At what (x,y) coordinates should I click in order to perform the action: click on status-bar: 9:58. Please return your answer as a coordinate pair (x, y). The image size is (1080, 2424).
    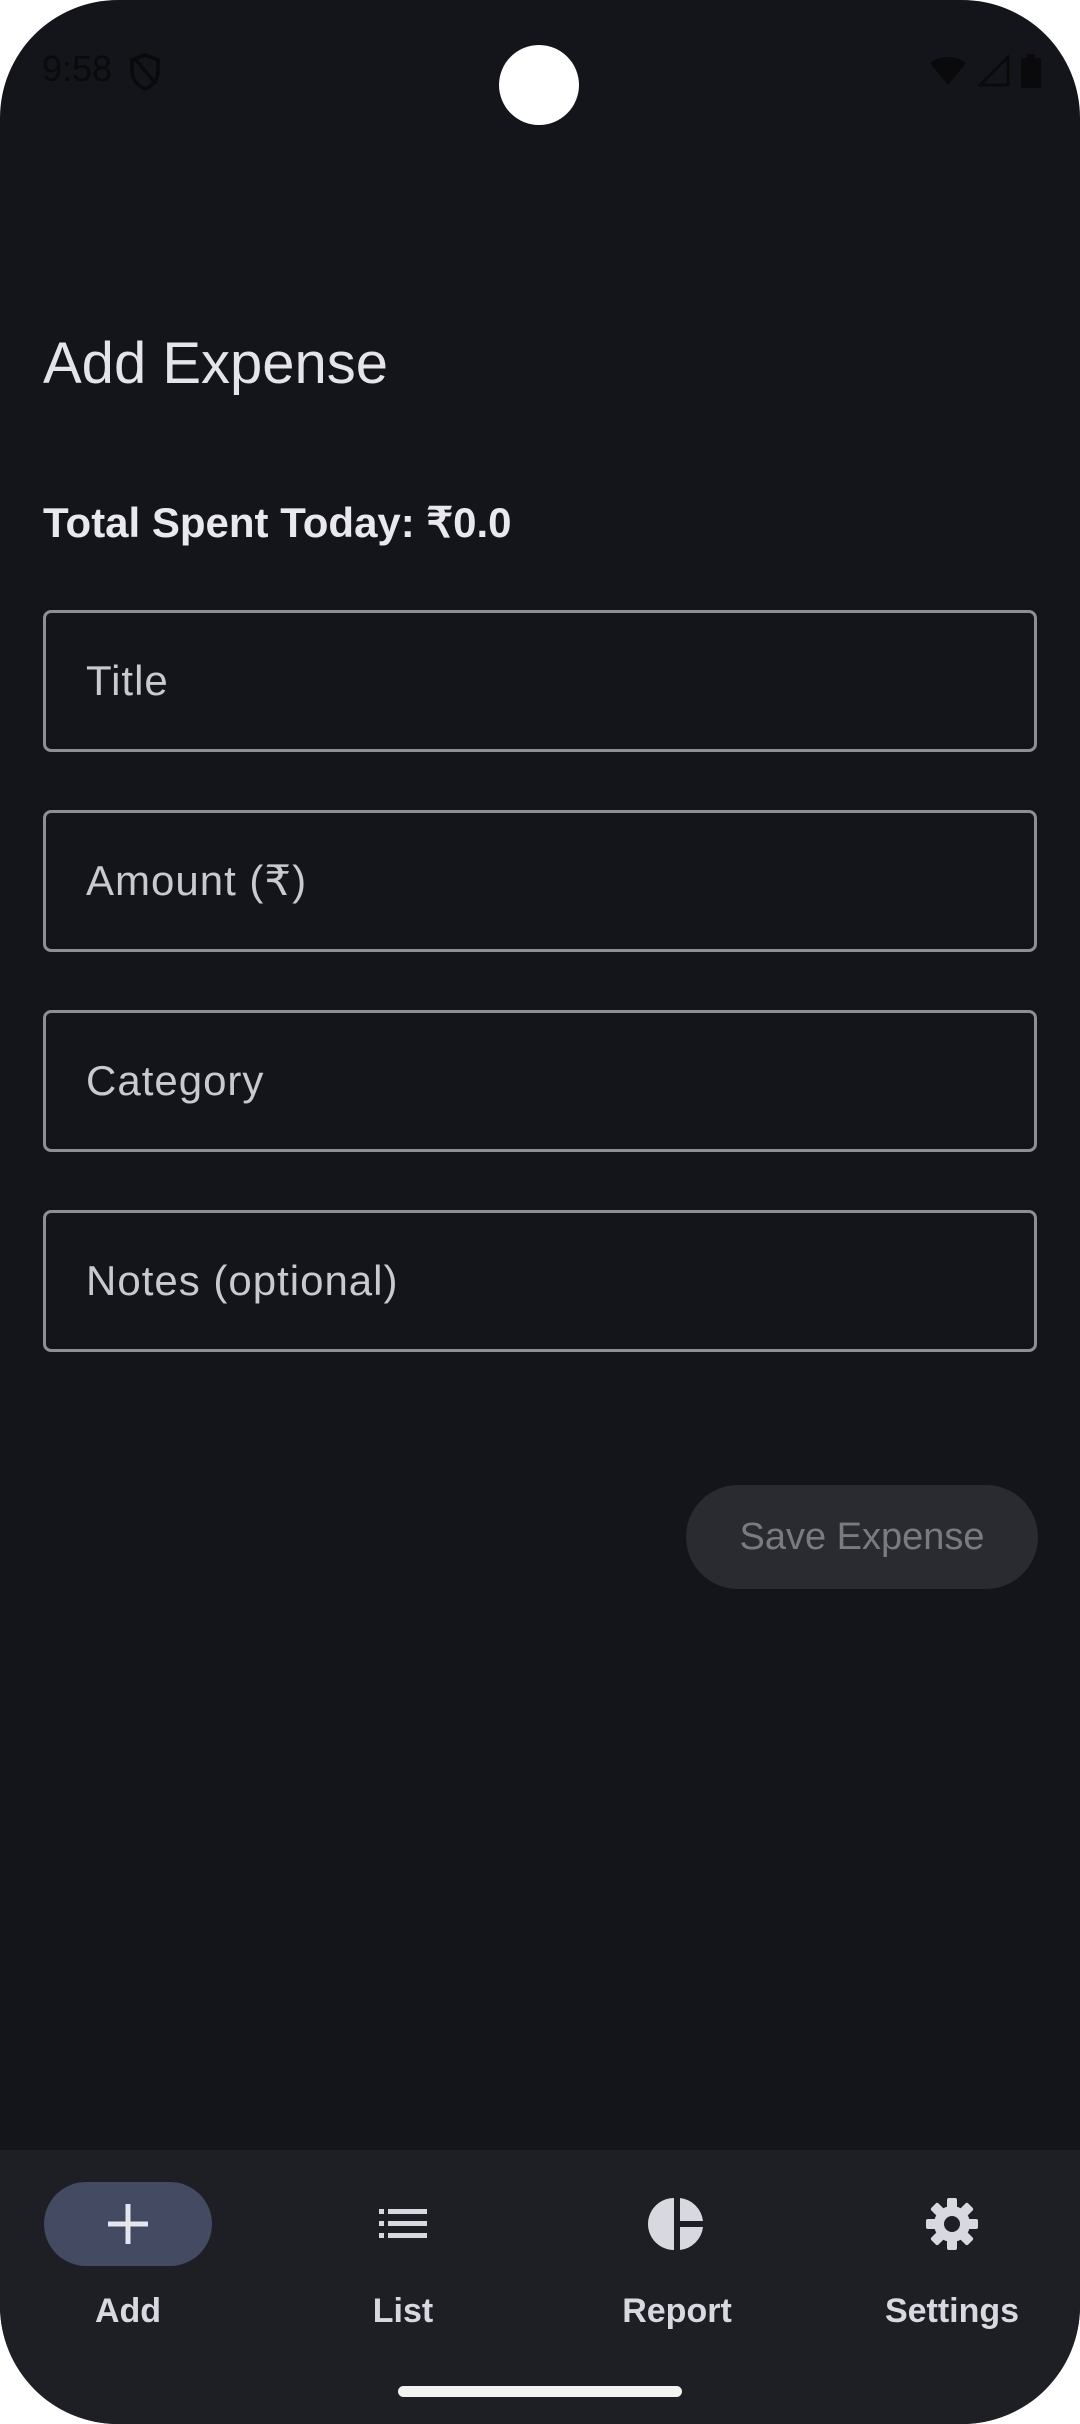
    Looking at the image, I should click on (540, 70).